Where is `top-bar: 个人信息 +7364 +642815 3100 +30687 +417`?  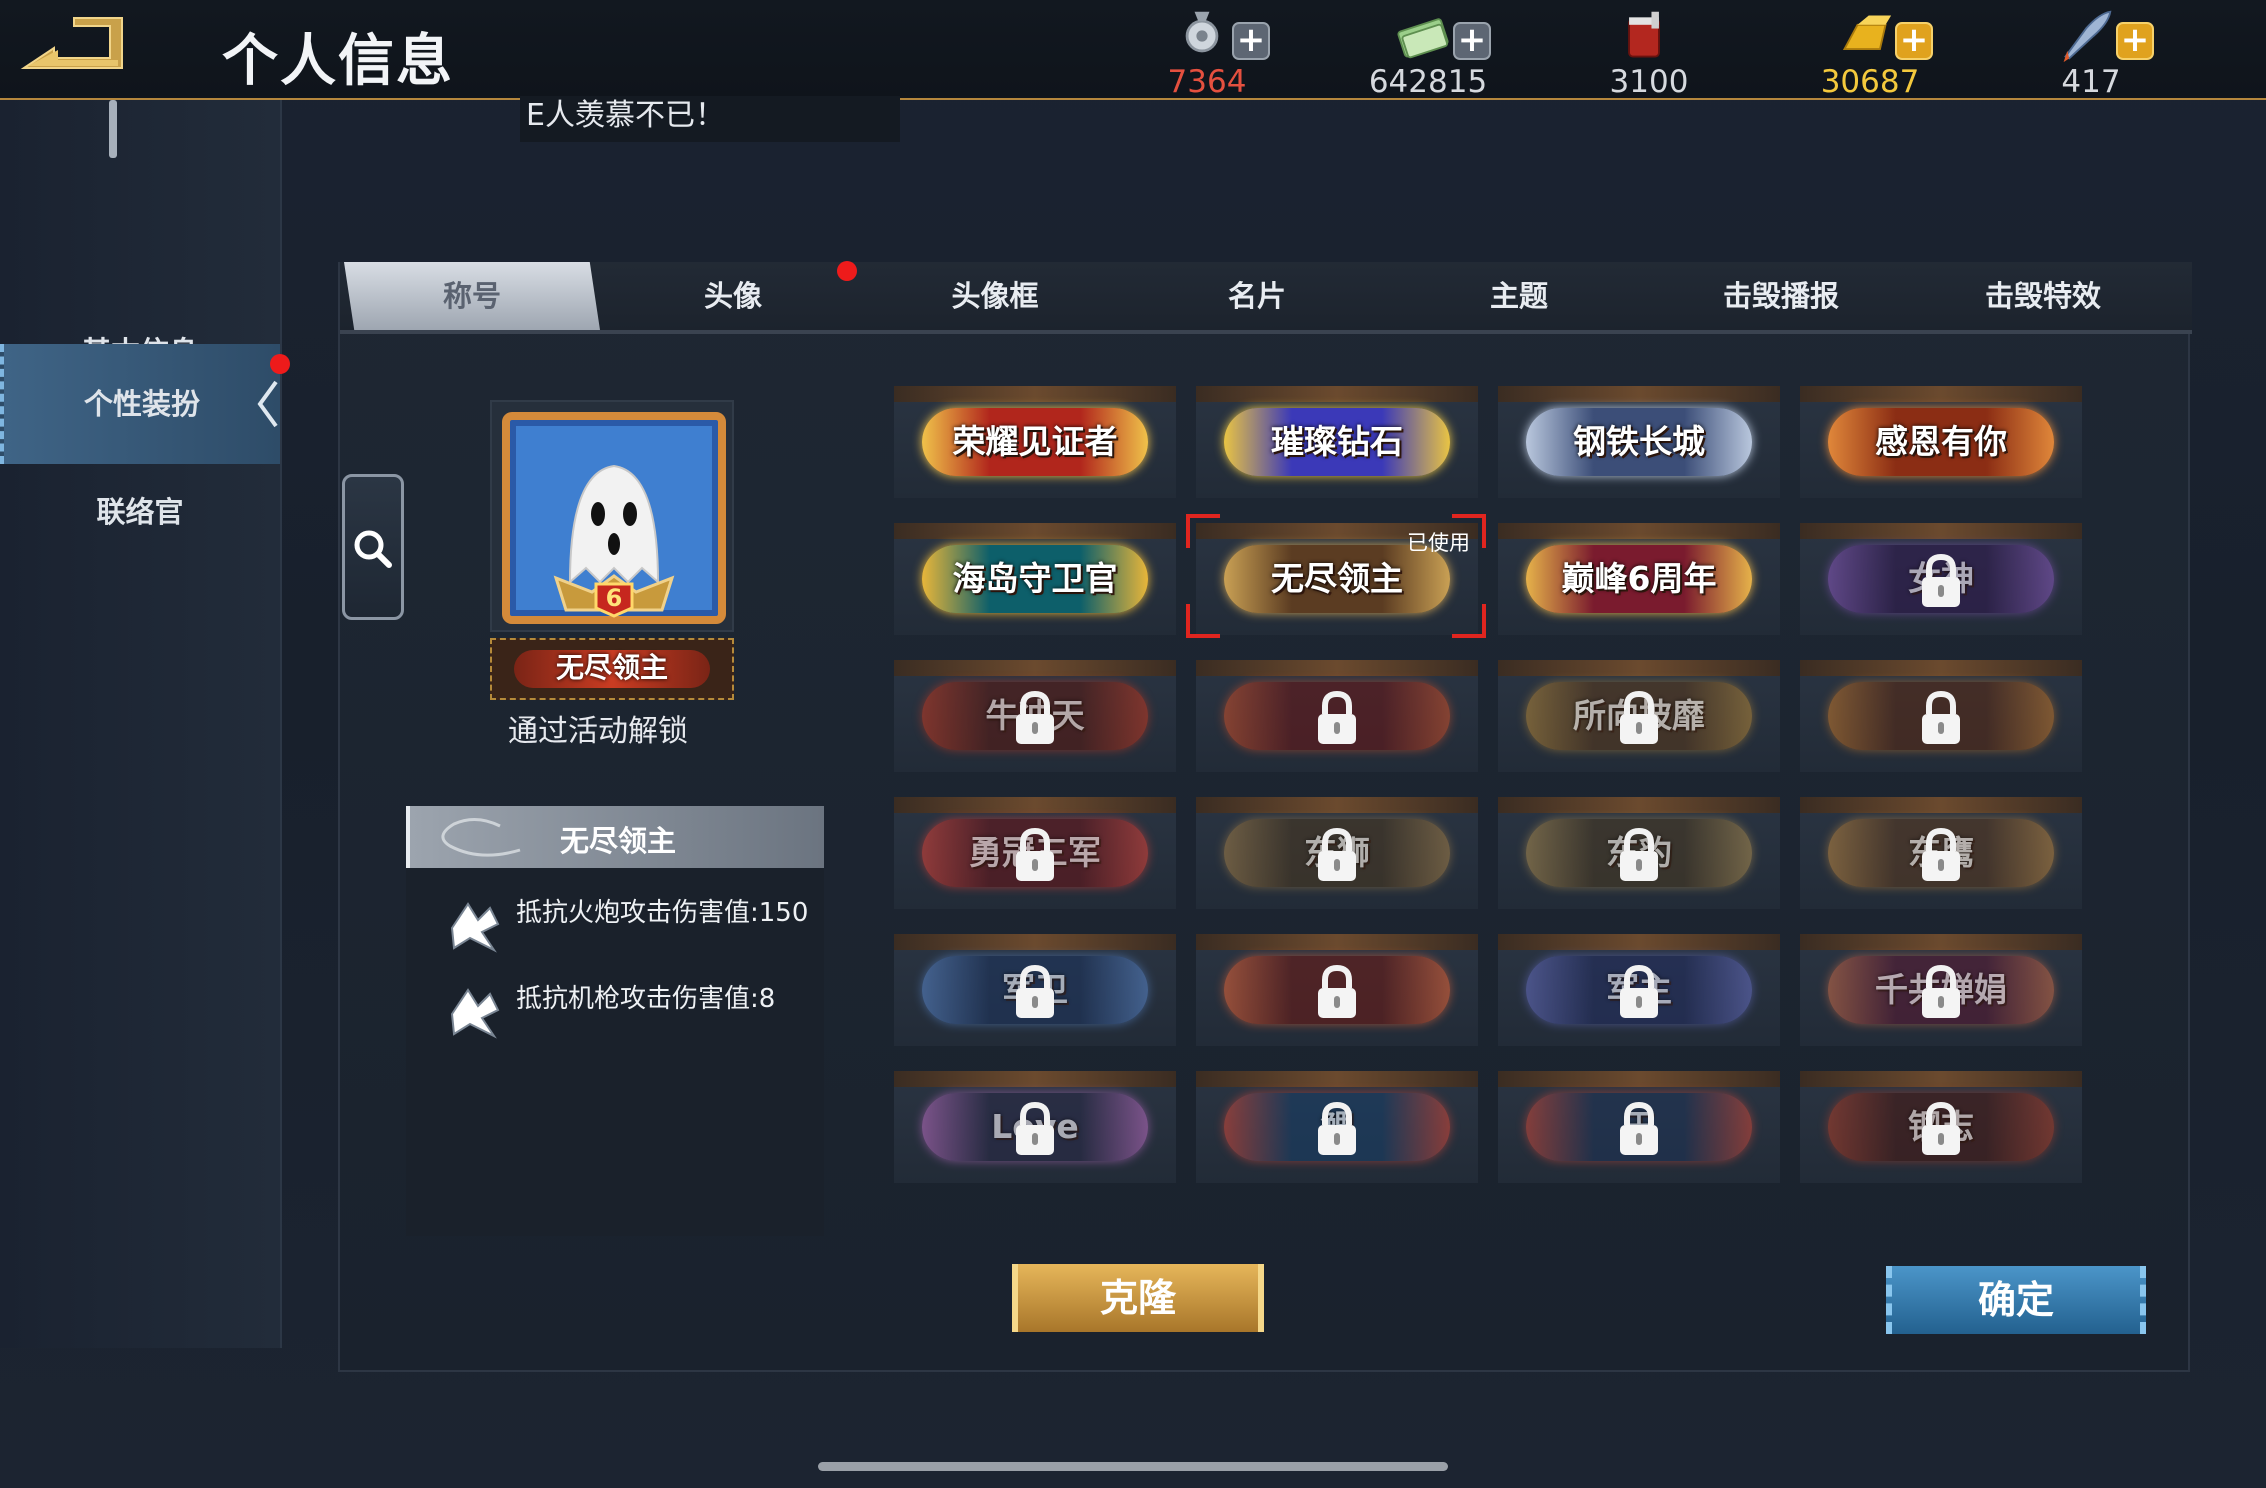
top-bar: 个人信息 +7364 +642815 3100 +30687 +417 is located at coordinates (1133, 50).